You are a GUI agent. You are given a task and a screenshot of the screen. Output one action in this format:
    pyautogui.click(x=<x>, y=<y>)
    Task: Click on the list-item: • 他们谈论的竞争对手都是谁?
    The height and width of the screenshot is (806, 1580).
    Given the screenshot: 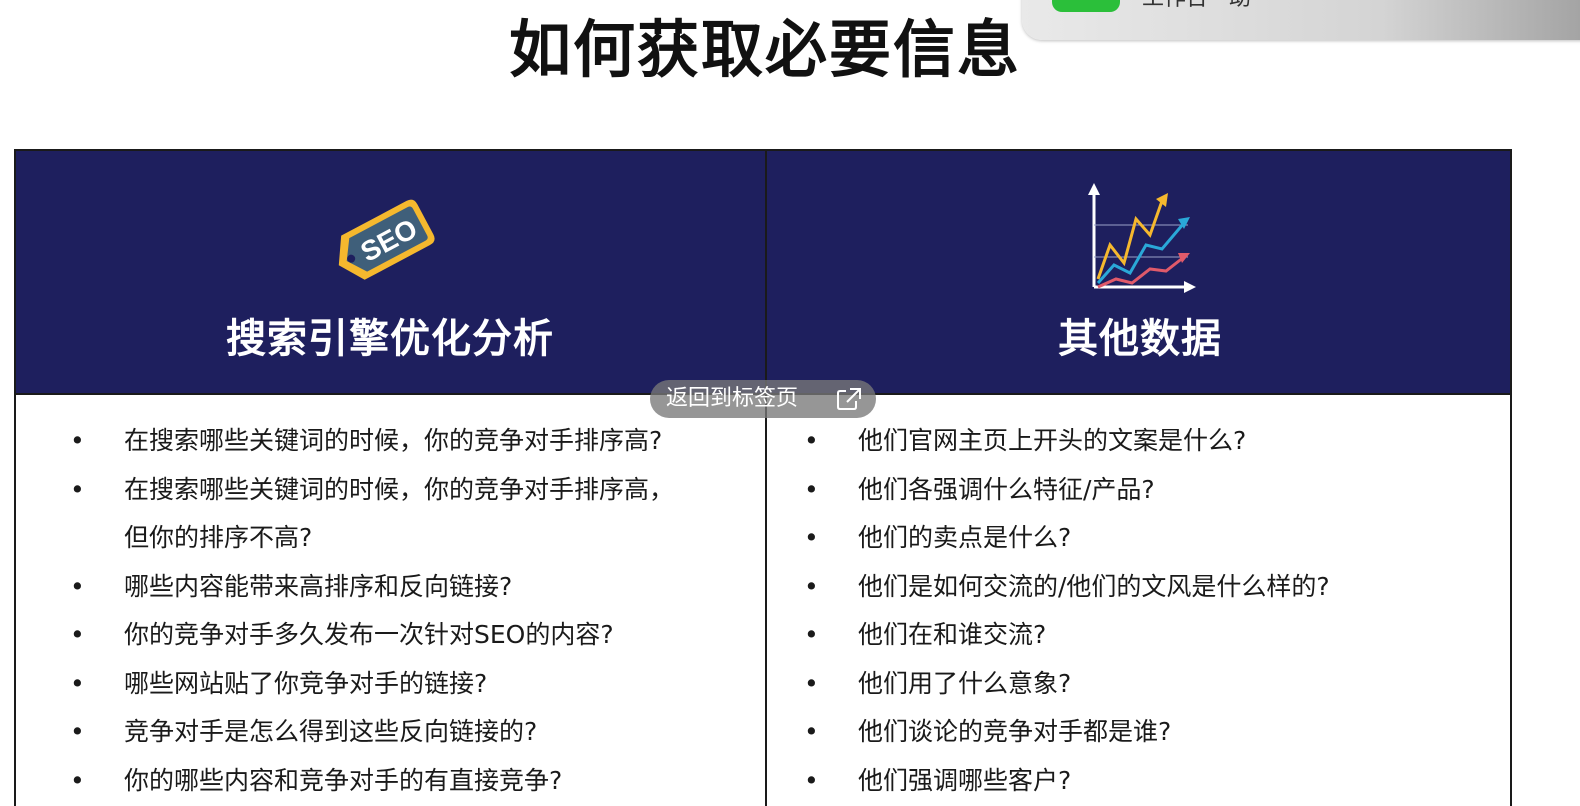 What is the action you would take?
    pyautogui.click(x=988, y=731)
    